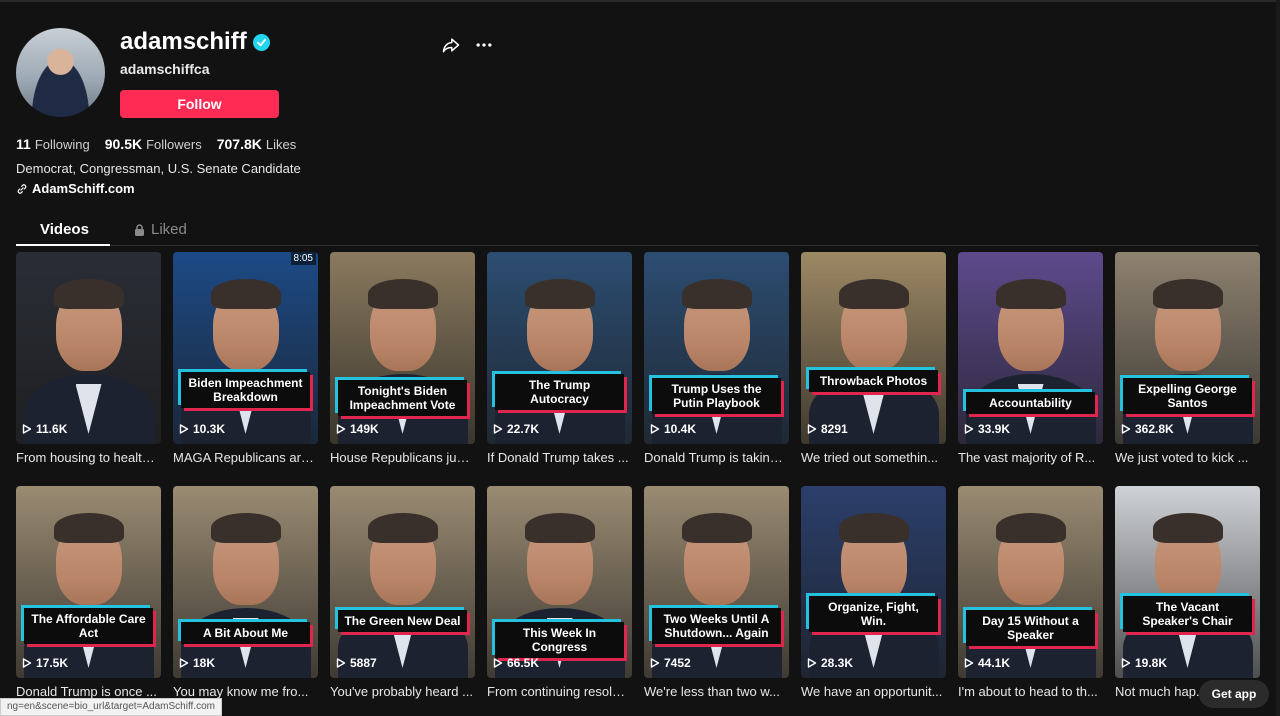 This screenshot has width=1280, height=716. What do you see at coordinates (451, 45) in the screenshot?
I see `share-icon` at bounding box center [451, 45].